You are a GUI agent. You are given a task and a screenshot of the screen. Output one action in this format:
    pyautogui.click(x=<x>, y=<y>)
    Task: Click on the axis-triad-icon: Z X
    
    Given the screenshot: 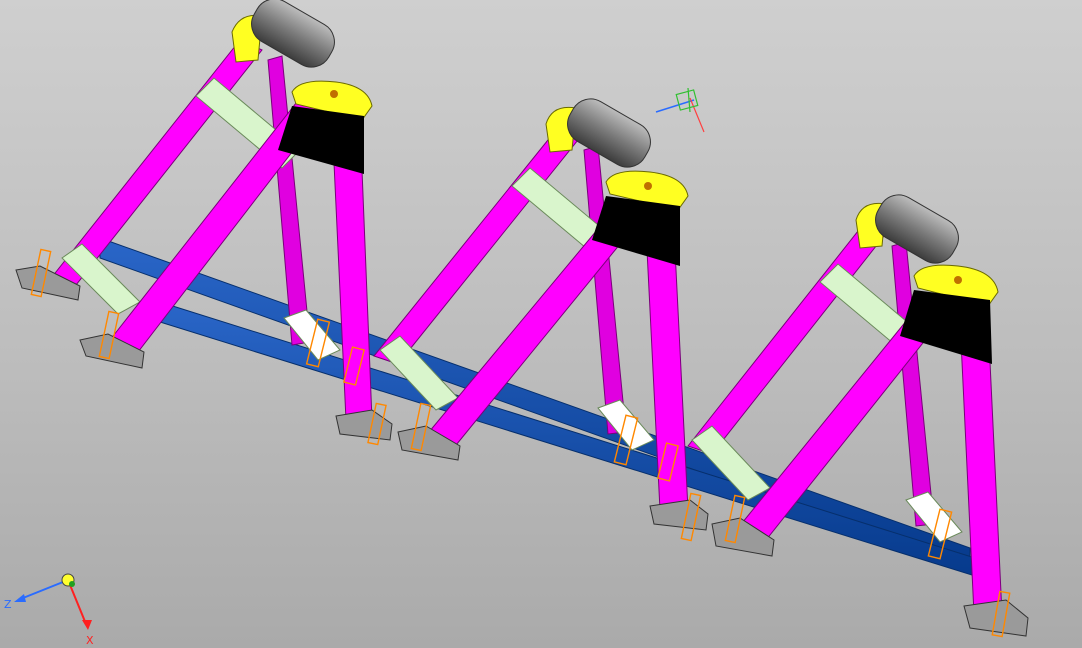 What is the action you would take?
    pyautogui.click(x=49, y=610)
    